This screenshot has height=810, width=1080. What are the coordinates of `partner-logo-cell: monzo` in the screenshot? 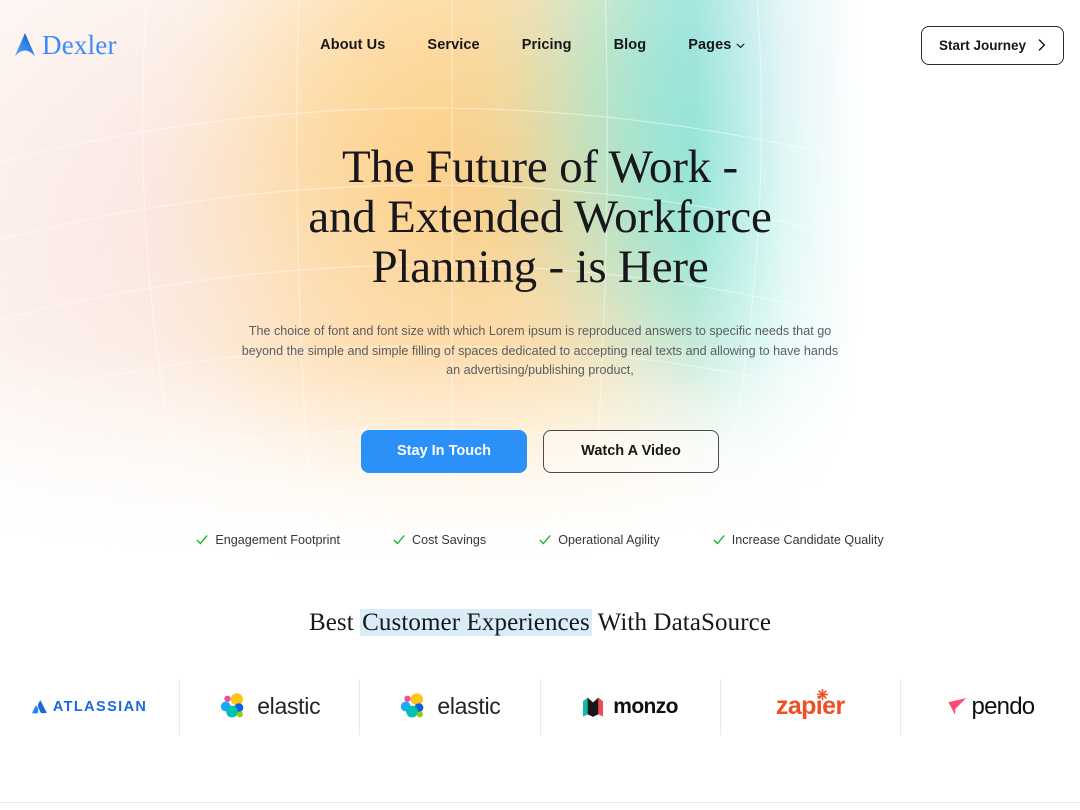 It's located at (631, 706).